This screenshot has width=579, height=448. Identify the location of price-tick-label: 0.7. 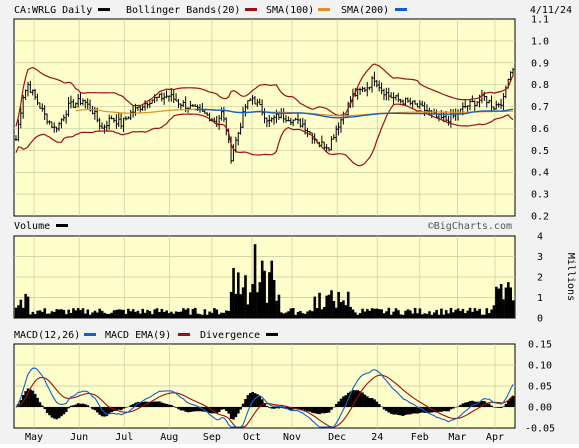
(540, 107).